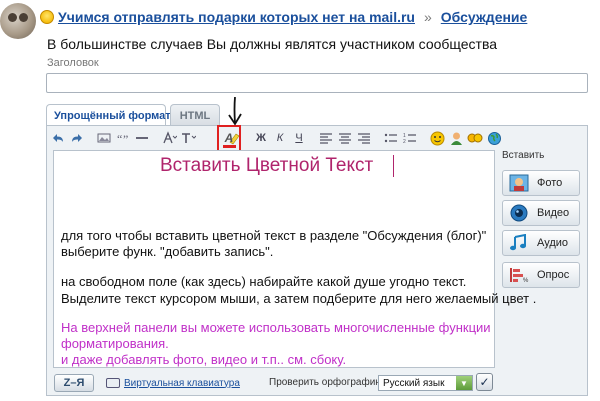 The width and height of the screenshot is (600, 401). I want to click on insert-photo-button: Фото, so click(541, 183).